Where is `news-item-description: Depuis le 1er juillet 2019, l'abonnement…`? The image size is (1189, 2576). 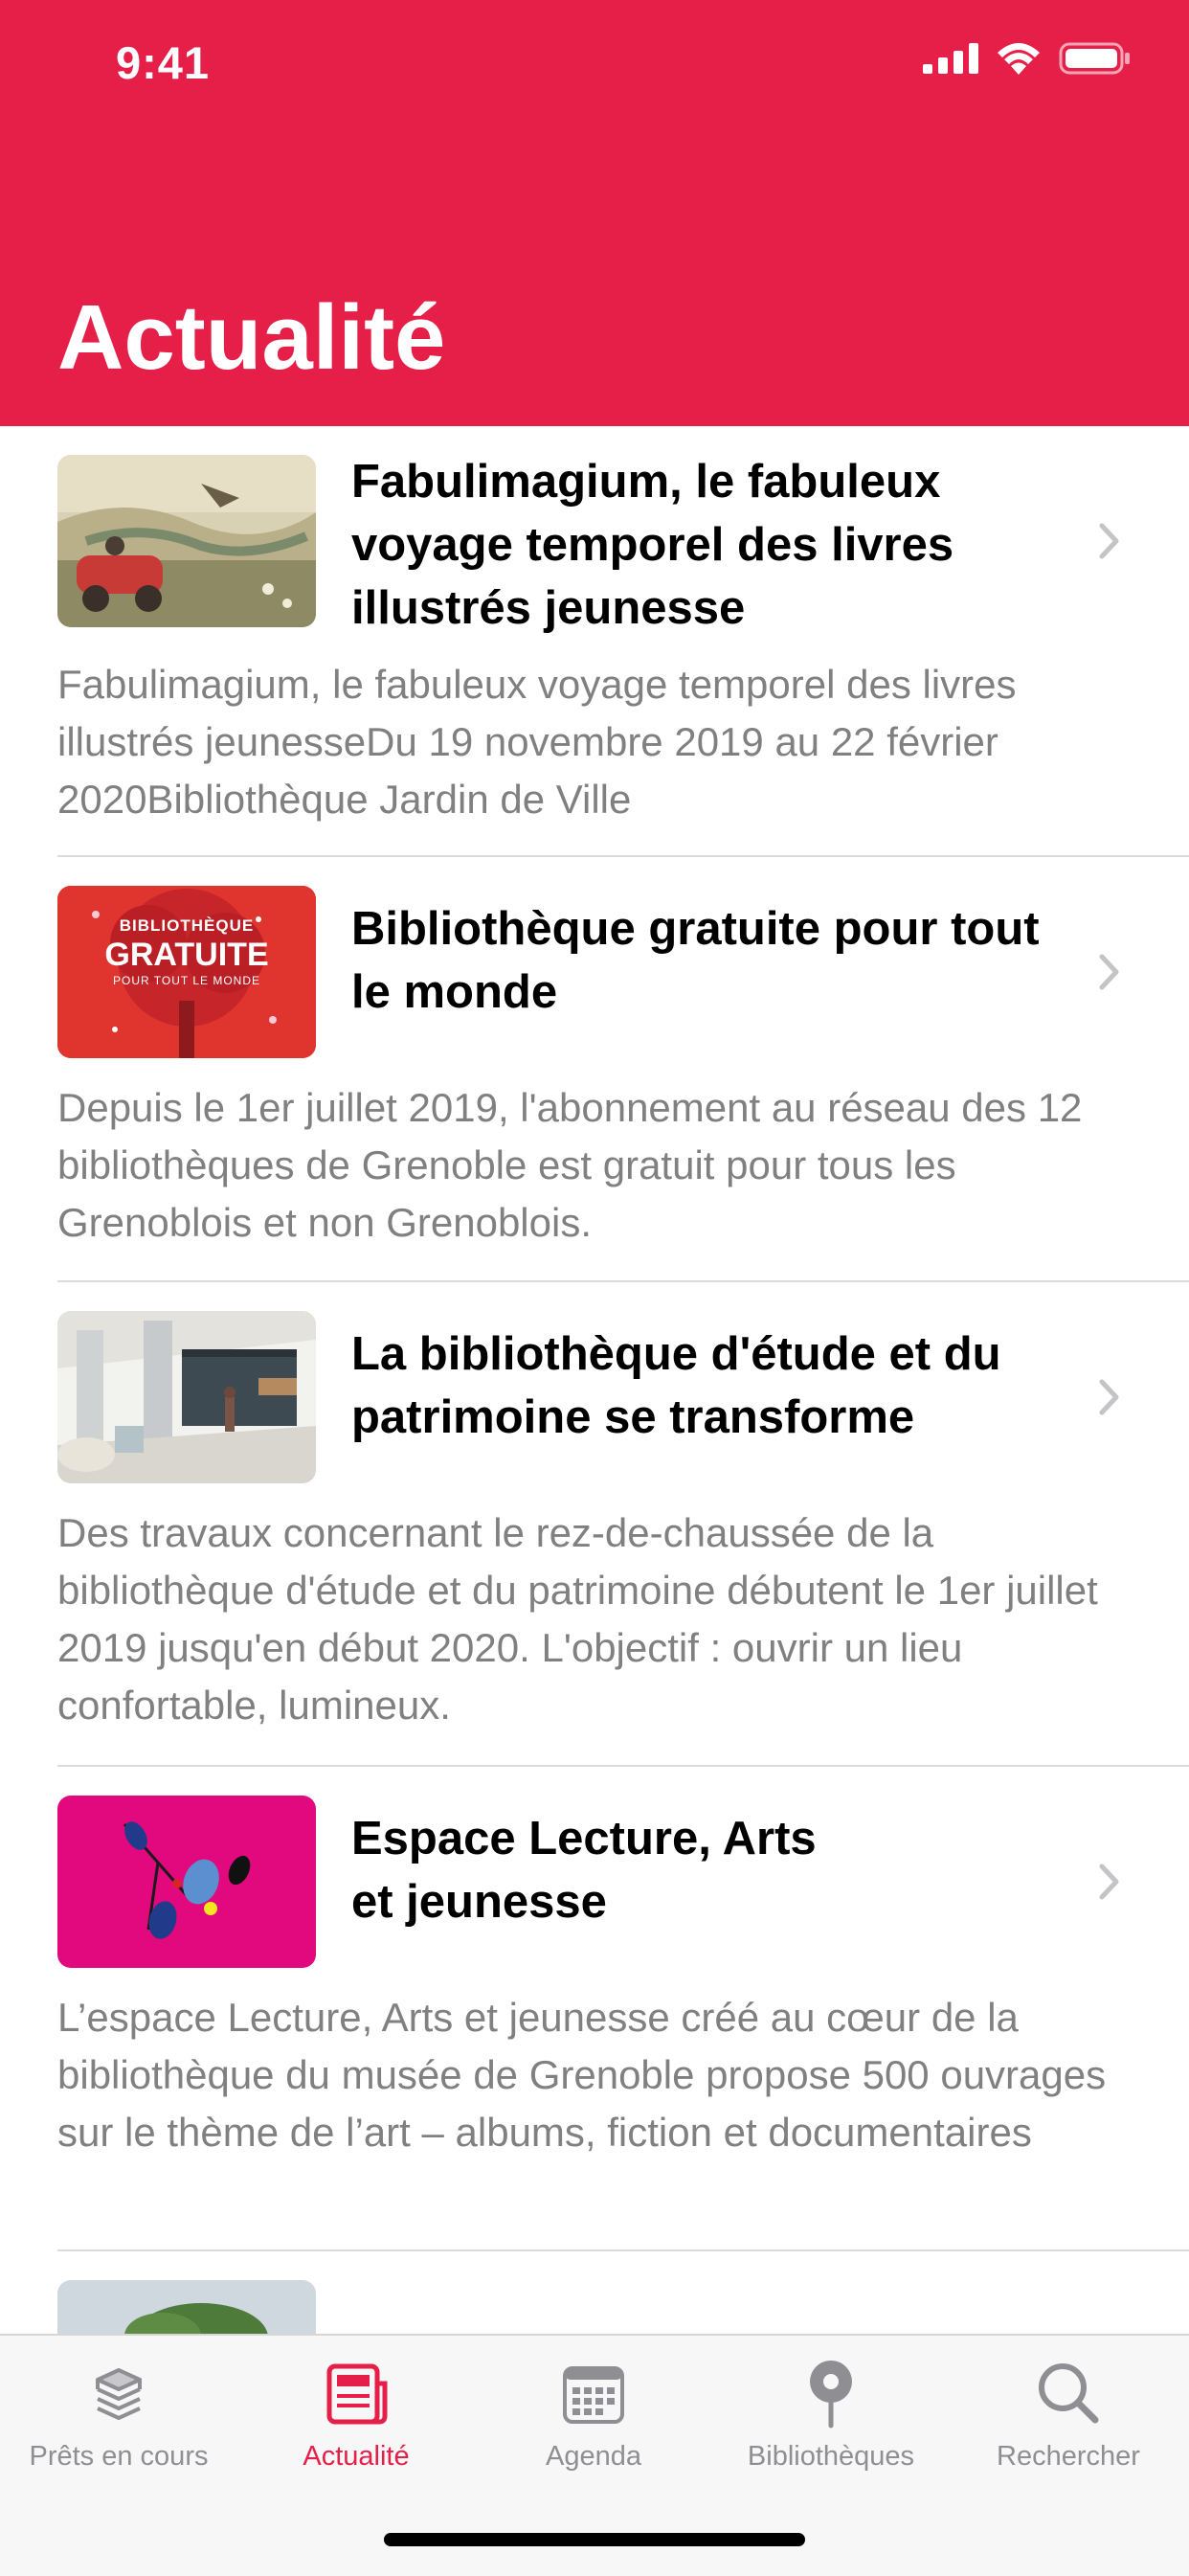
news-item-description: Depuis le 1er juillet 2019, l'abonnement… is located at coordinates (570, 1165).